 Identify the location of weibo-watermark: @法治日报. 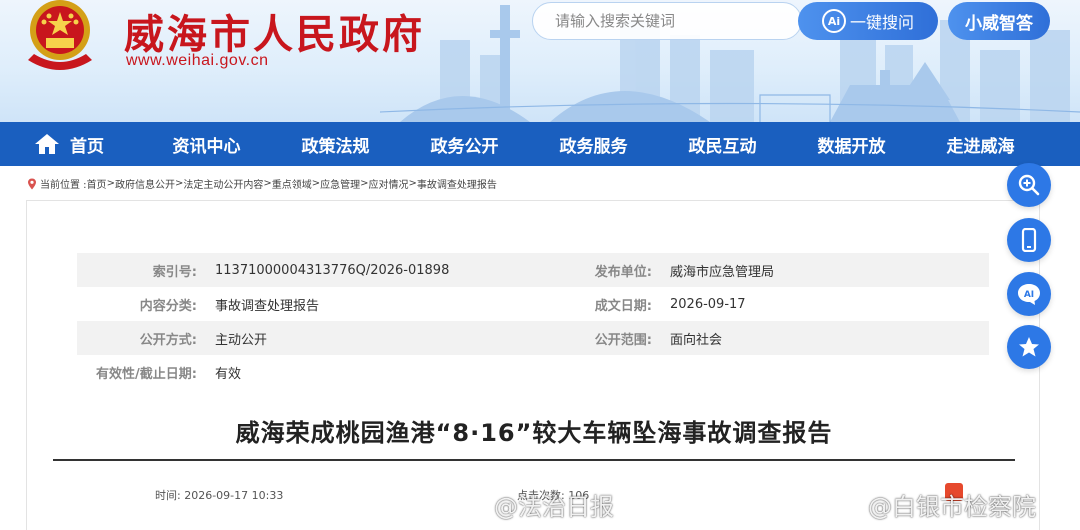
(533, 504).